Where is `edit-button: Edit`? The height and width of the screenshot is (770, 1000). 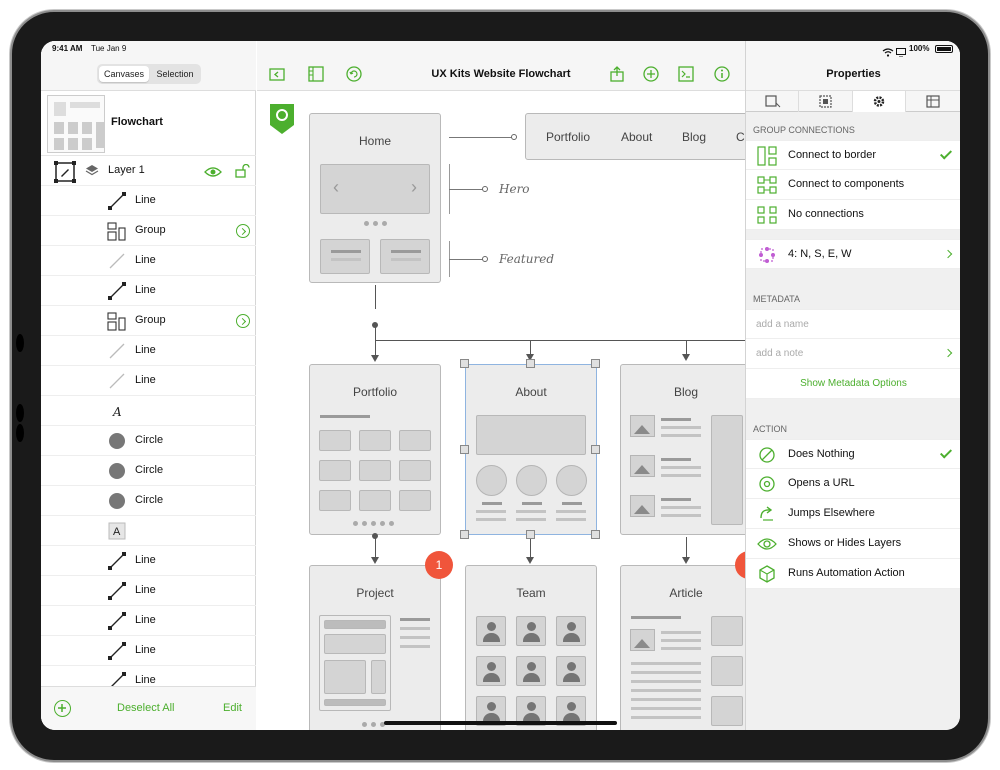 edit-button: Edit is located at coordinates (232, 708).